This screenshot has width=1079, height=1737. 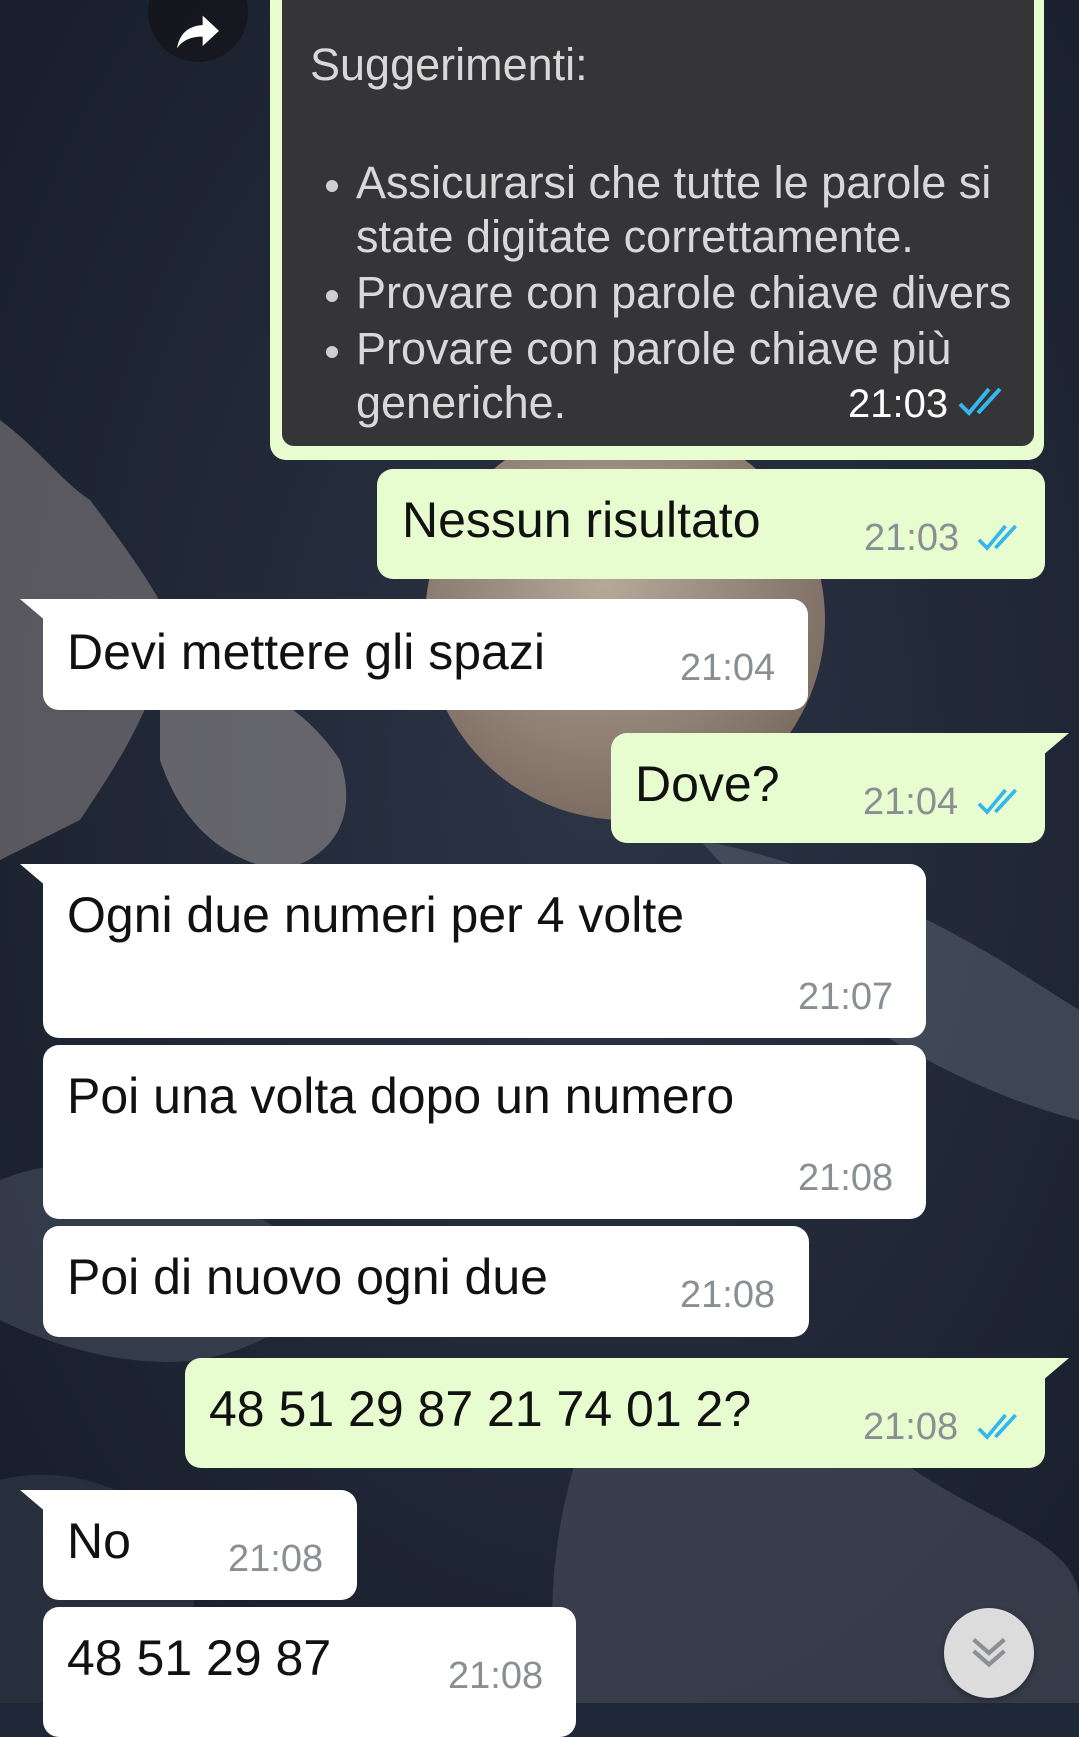 What do you see at coordinates (484, 1132) in the screenshot?
I see `incoming-message: Poi una volta dopo un numero 21:08` at bounding box center [484, 1132].